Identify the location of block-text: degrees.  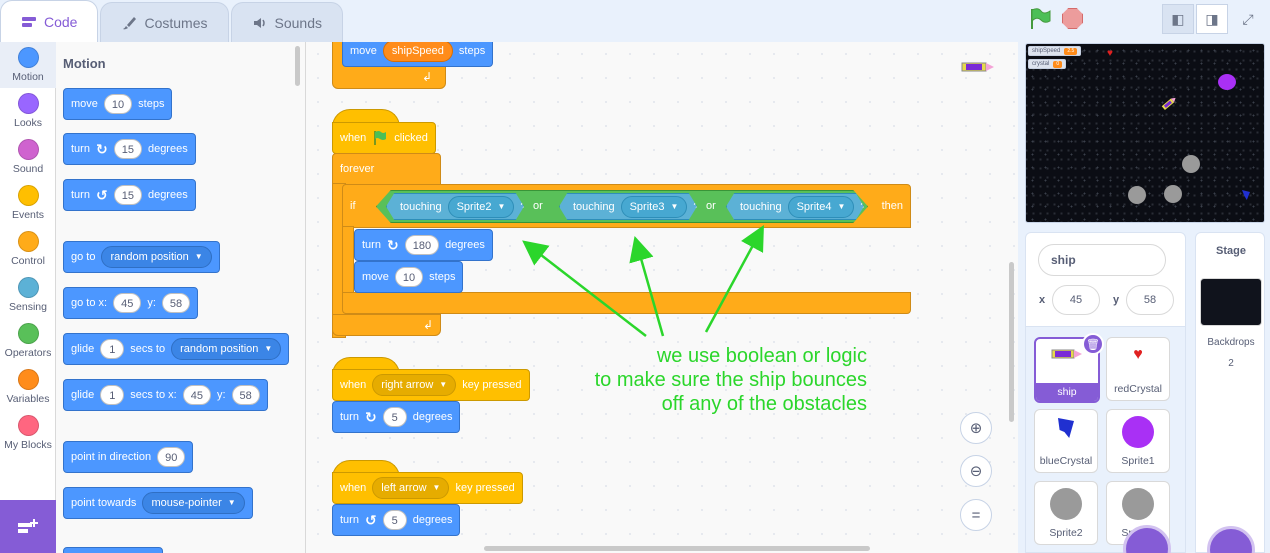
(167, 195).